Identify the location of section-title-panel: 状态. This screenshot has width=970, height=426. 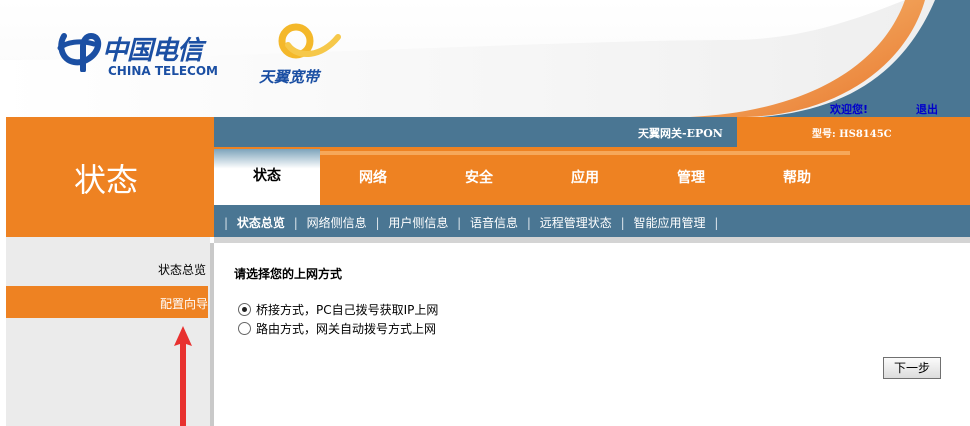
(110, 177).